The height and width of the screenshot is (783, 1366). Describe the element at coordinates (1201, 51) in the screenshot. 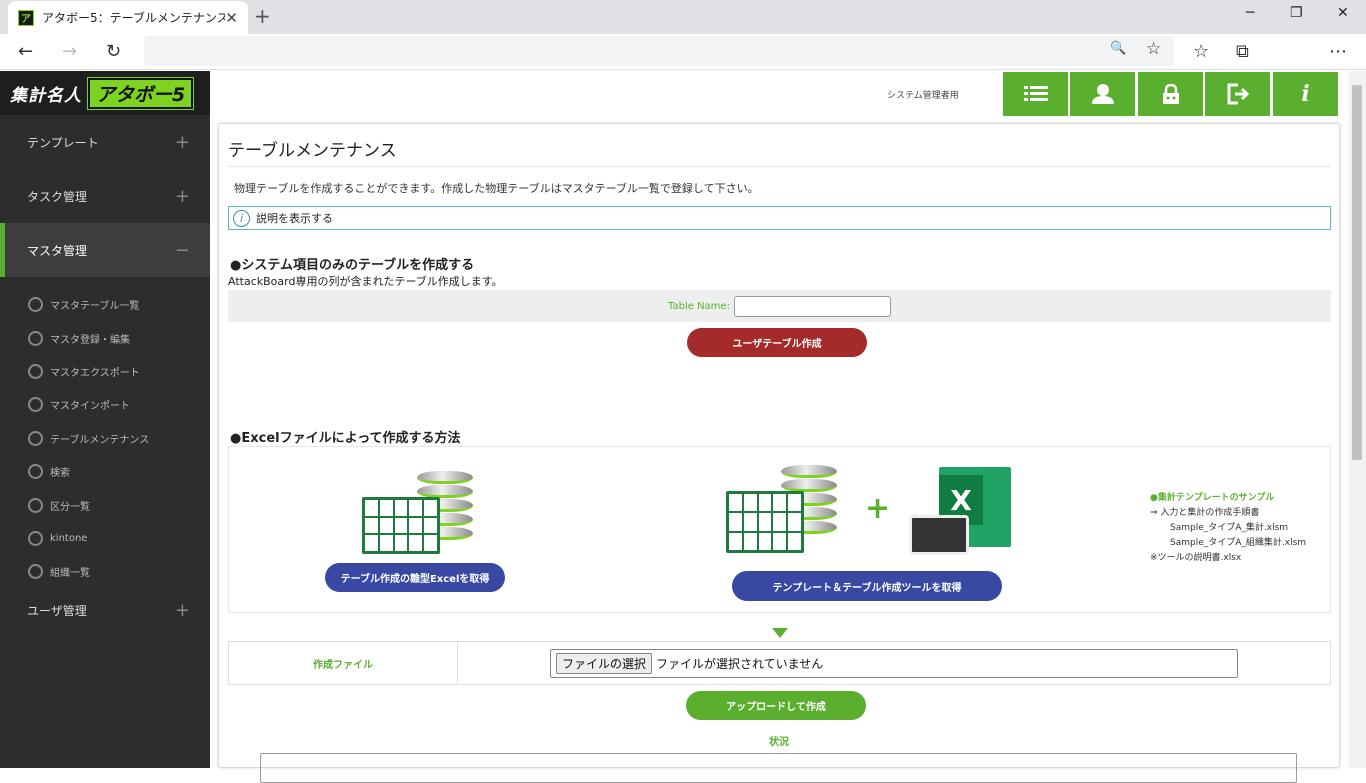

I see `favorites-icon: ☆` at that location.